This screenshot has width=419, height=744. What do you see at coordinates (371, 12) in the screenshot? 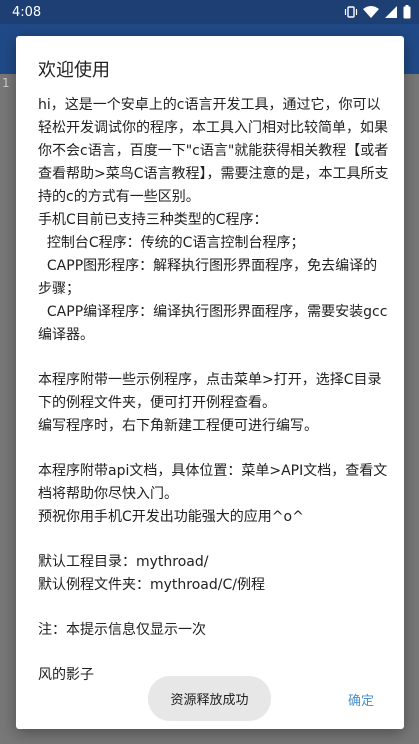
I see `wifi-icon` at bounding box center [371, 12].